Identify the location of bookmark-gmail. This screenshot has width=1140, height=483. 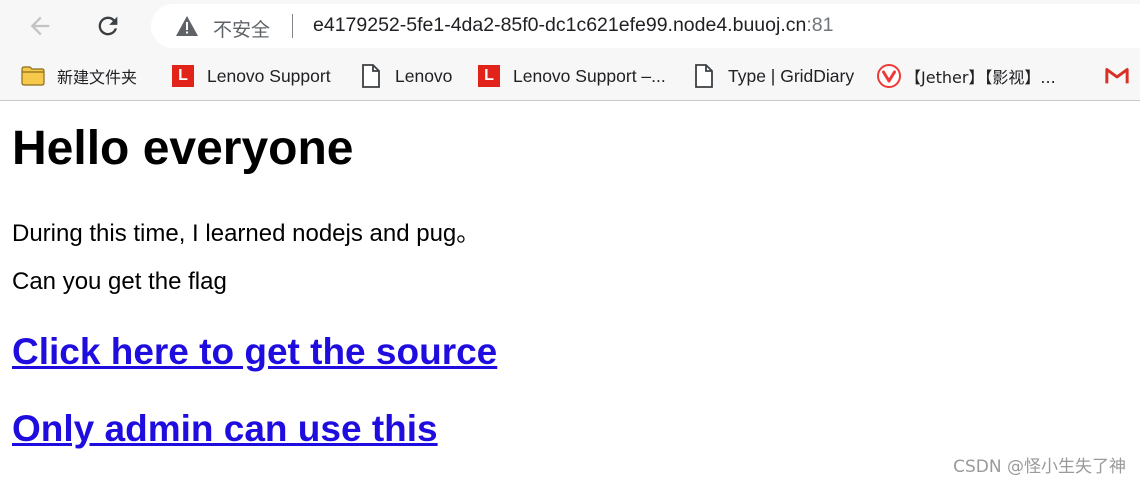
(1122, 76).